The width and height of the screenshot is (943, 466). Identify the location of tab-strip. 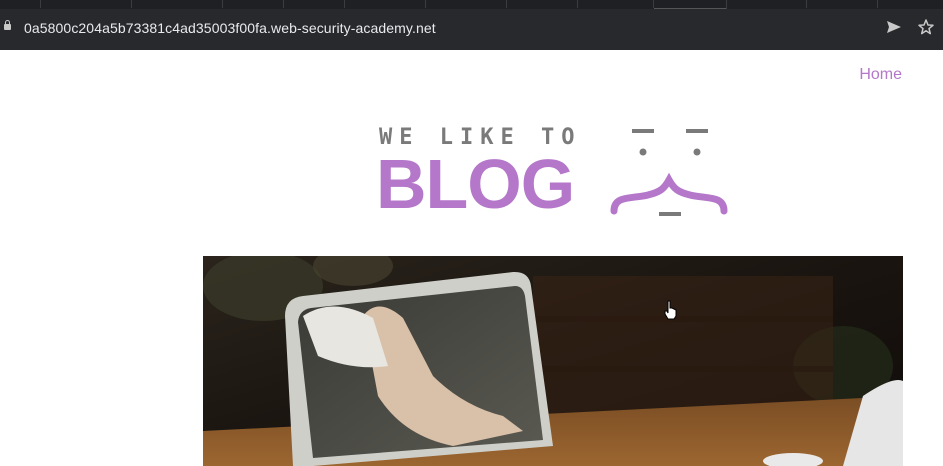
(471, 5).